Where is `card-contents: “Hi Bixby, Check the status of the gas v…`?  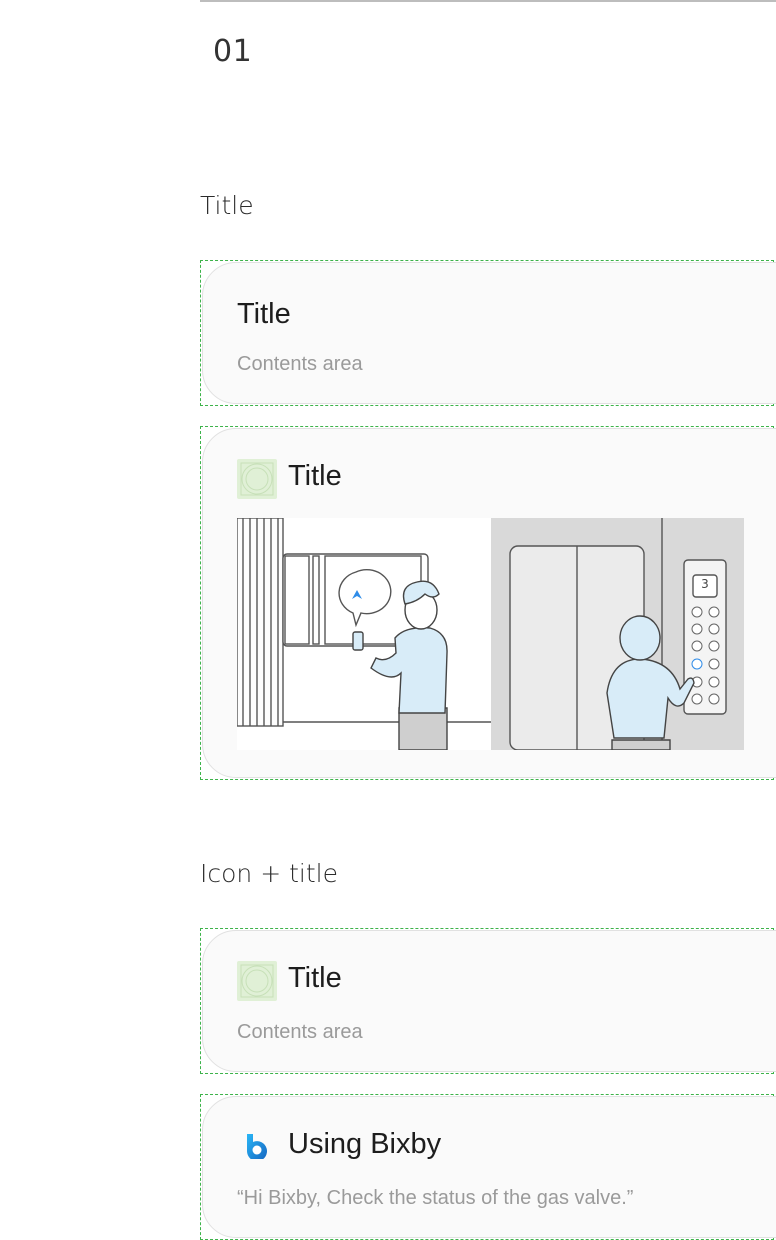
card-contents: “Hi Bixby, Check the status of the gas v… is located at coordinates (435, 1198).